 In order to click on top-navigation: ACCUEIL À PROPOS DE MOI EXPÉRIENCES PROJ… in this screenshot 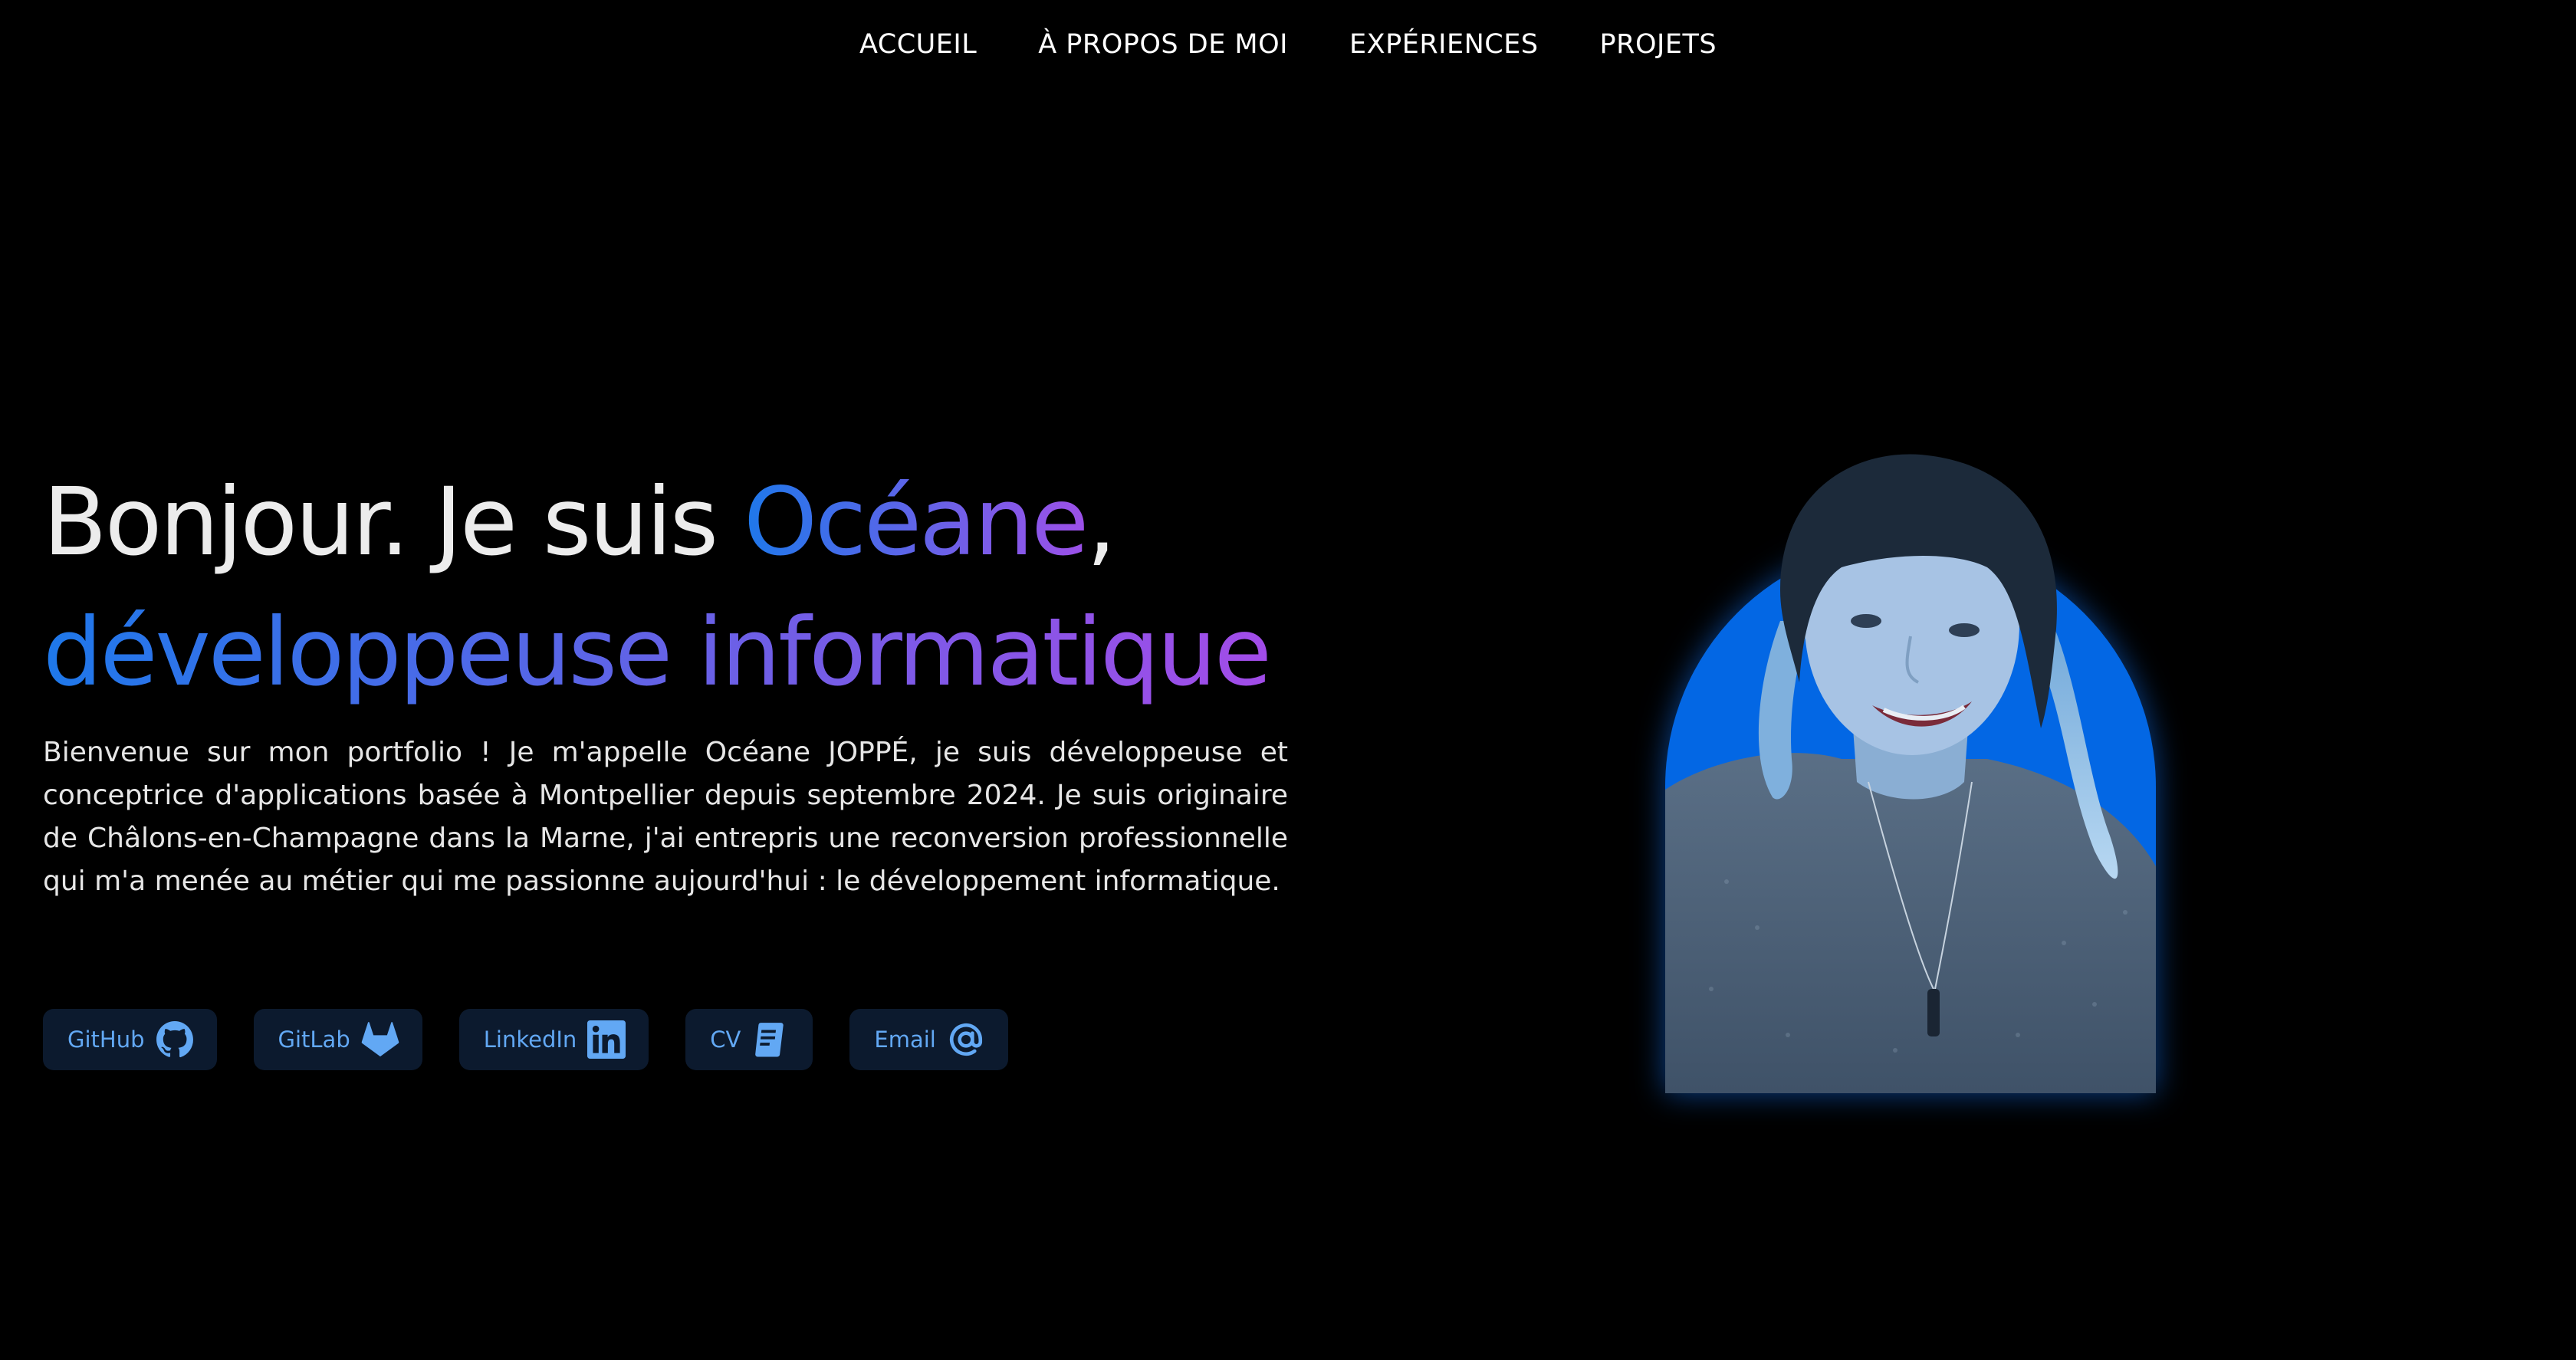, I will do `click(1288, 44)`.